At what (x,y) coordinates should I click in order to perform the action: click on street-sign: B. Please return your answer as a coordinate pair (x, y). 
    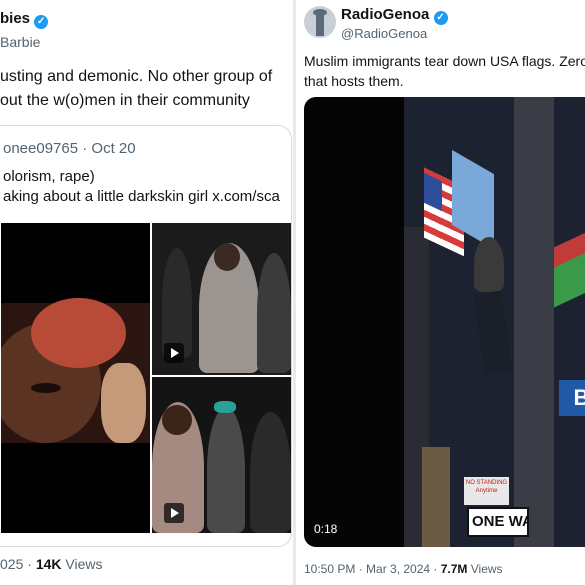
    Looking at the image, I should click on (572, 398).